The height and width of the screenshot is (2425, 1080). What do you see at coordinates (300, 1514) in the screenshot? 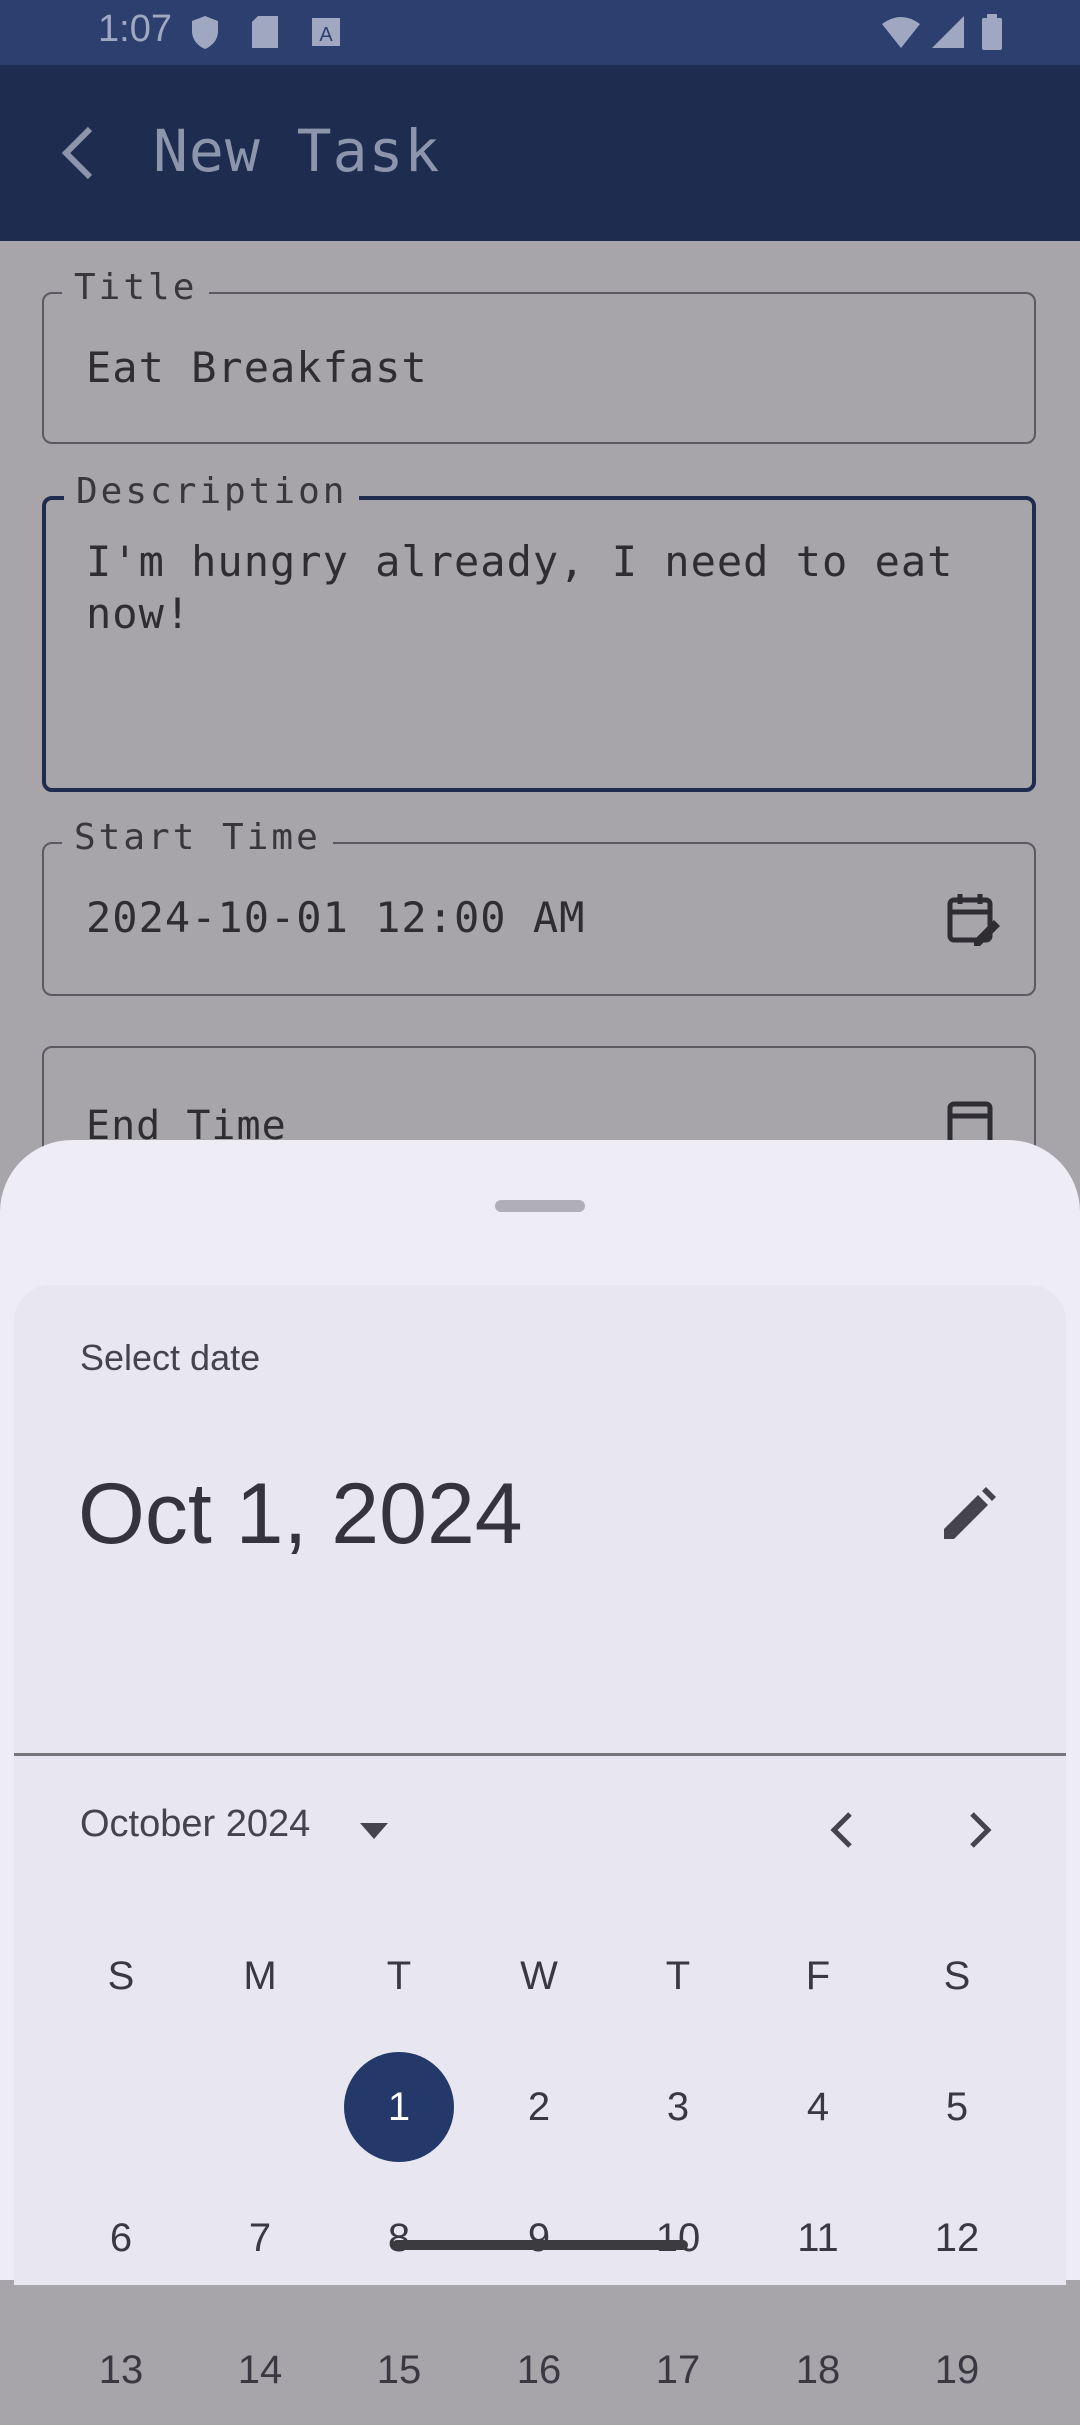
I see `selected-date-display: Oct 1, 2024` at bounding box center [300, 1514].